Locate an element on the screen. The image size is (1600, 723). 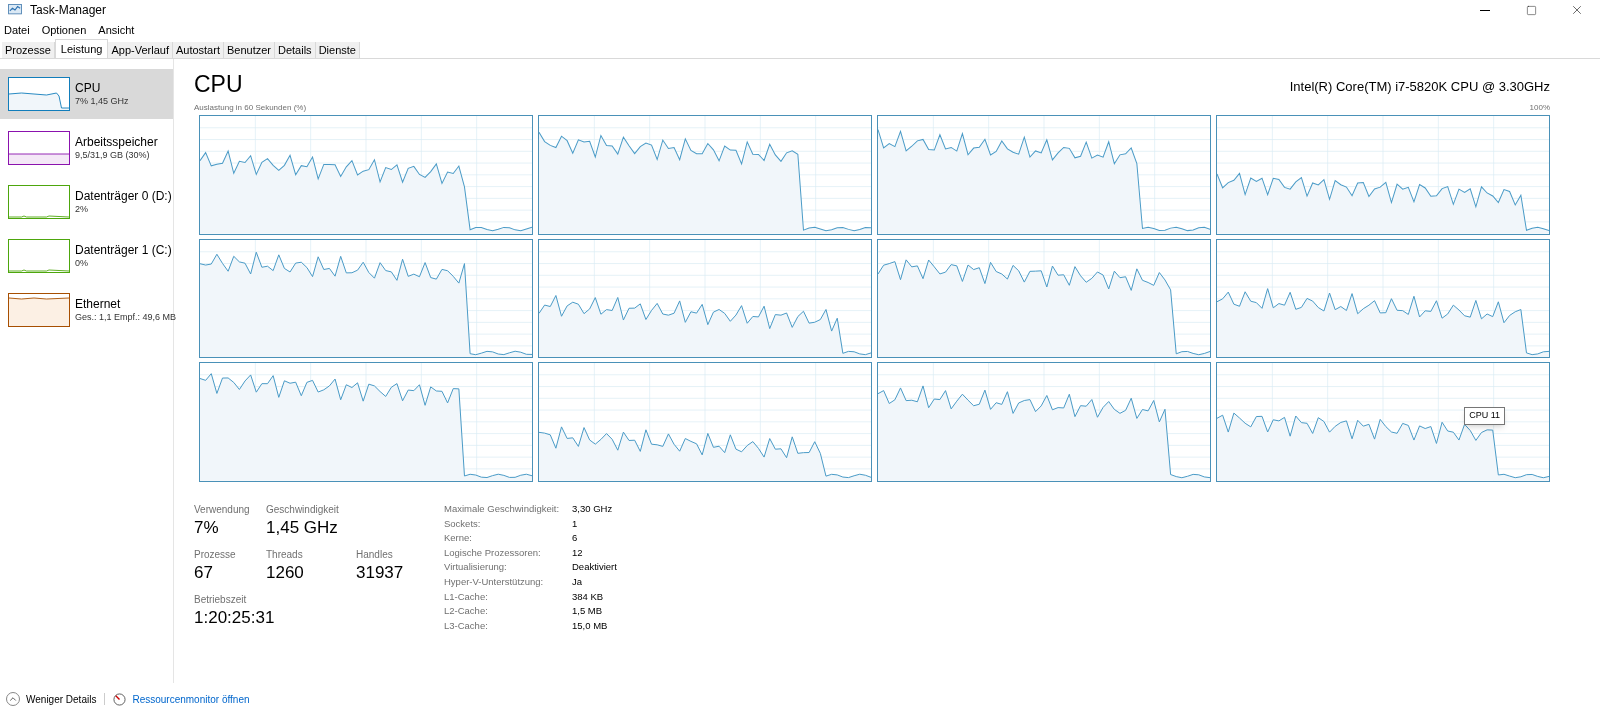
sidebar-item: Datenträger 1 (C:) 0% is located at coordinates (86, 256).